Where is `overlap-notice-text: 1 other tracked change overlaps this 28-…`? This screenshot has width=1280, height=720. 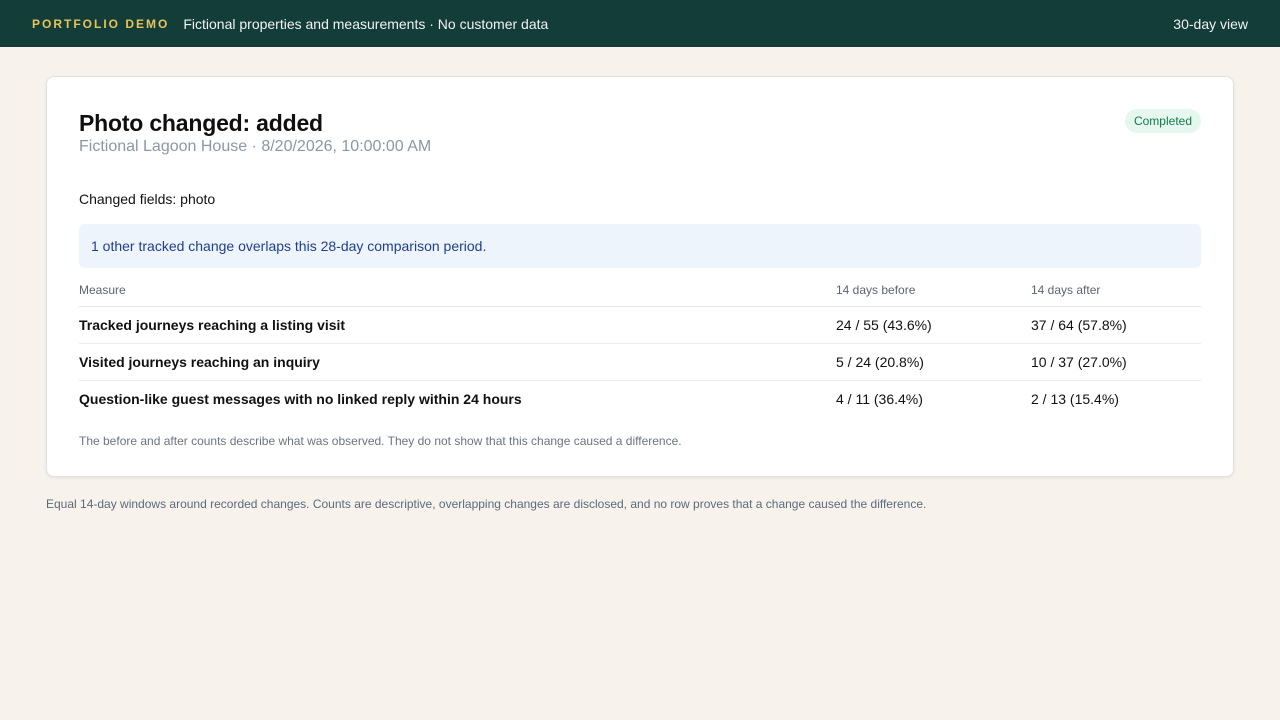
overlap-notice-text: 1 other tracked change overlaps this 28-… is located at coordinates (289, 246).